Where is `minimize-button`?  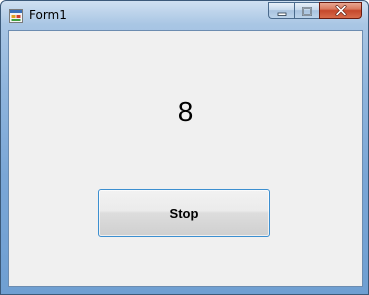
minimize-button is located at coordinates (281, 10).